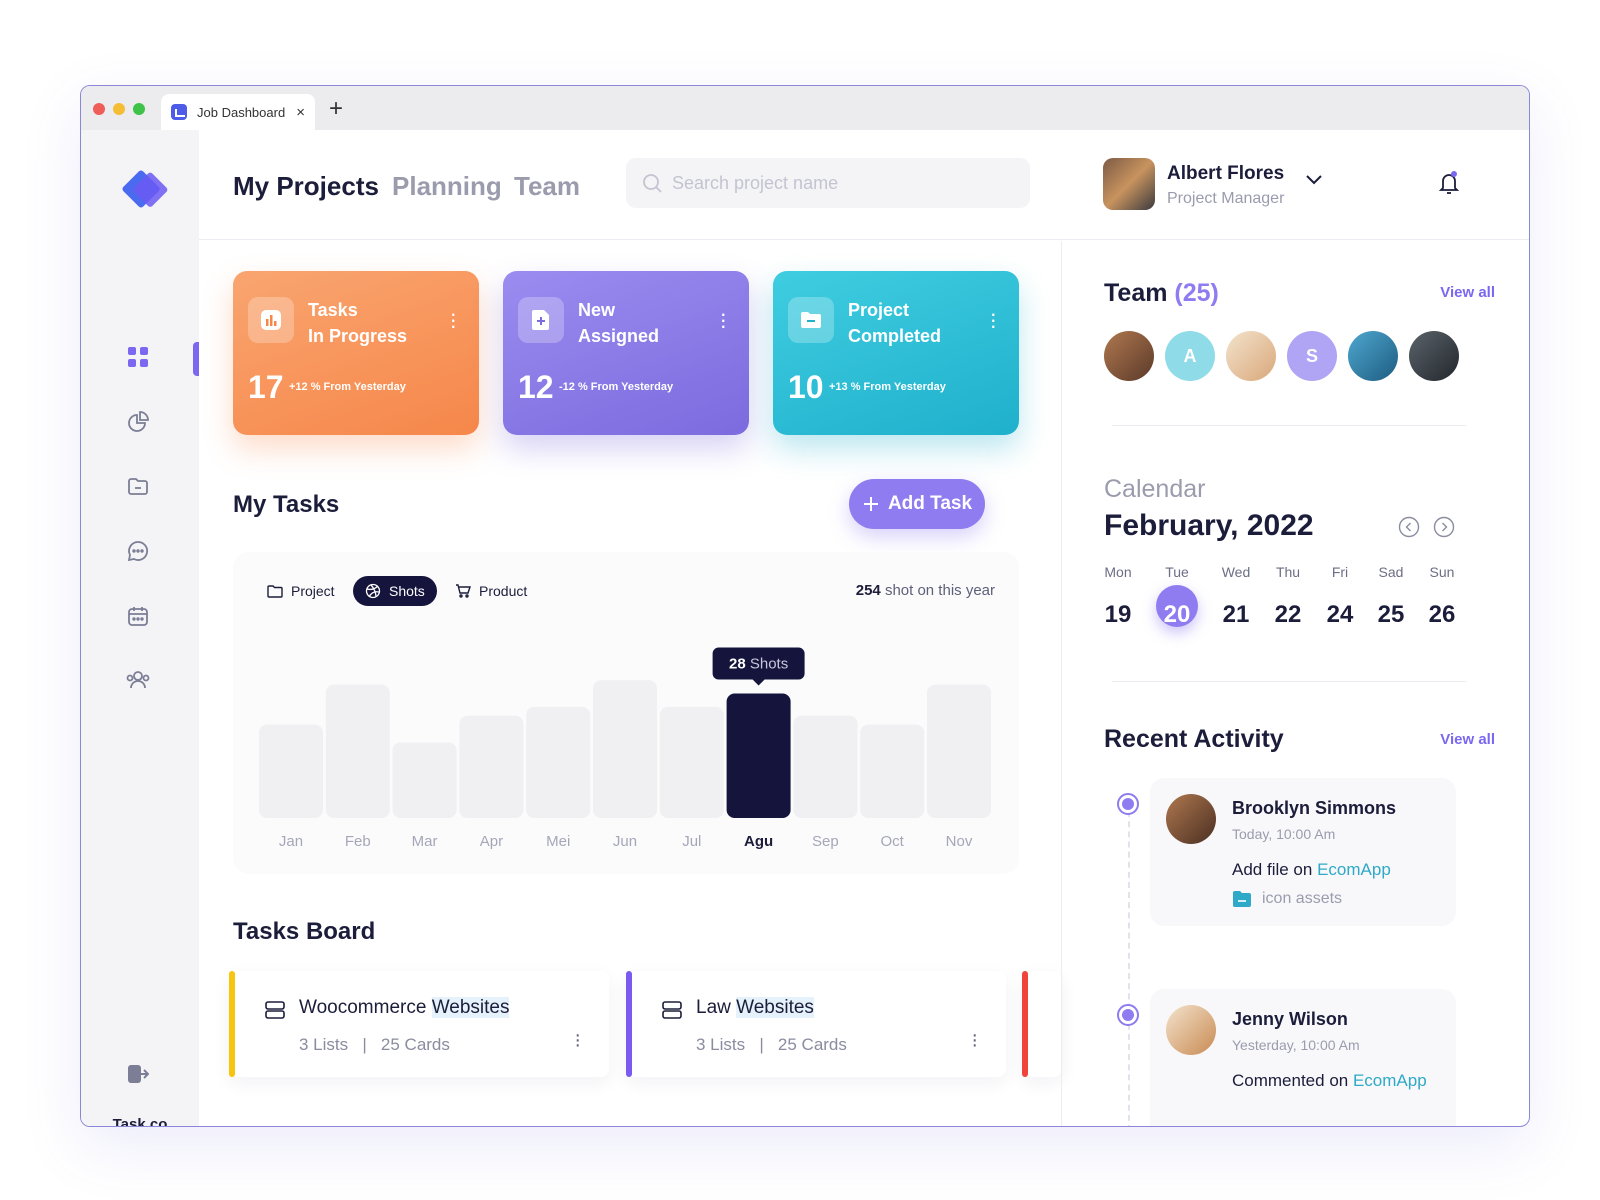 Image resolution: width=1600 pixels, height=1200 pixels. What do you see at coordinates (300, 112) in the screenshot?
I see `tab-close-icon: ×` at bounding box center [300, 112].